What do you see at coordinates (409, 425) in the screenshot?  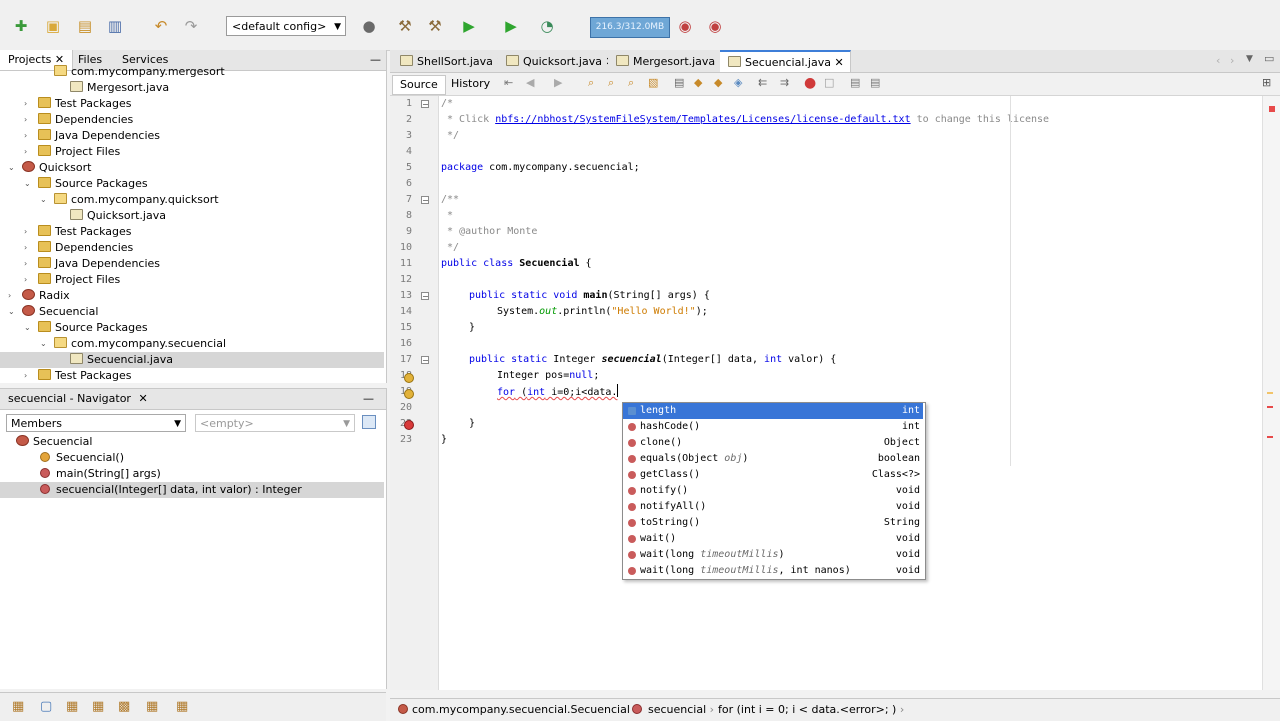 I see `error-icon` at bounding box center [409, 425].